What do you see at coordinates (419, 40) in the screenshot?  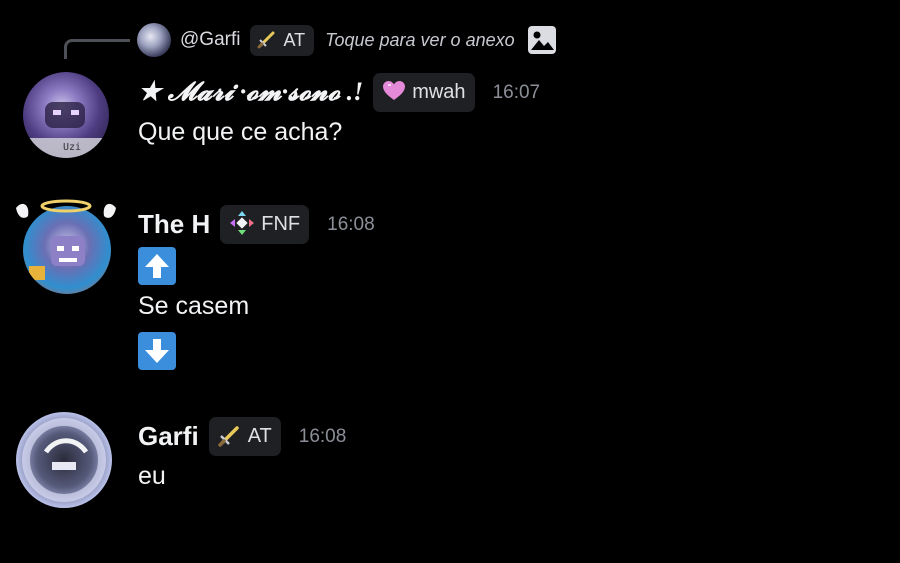 I see `reply-preview-text: Toque para ver o anexo` at bounding box center [419, 40].